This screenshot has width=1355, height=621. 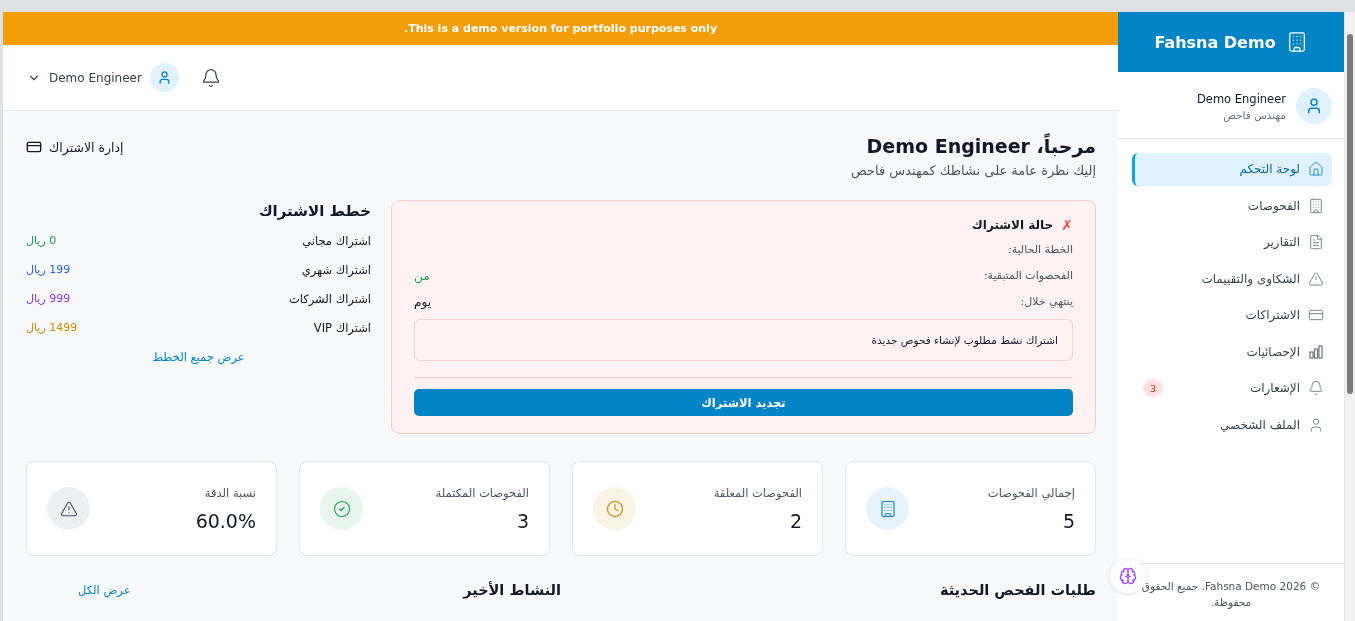 I want to click on scrollbar, so click(x=1350, y=316).